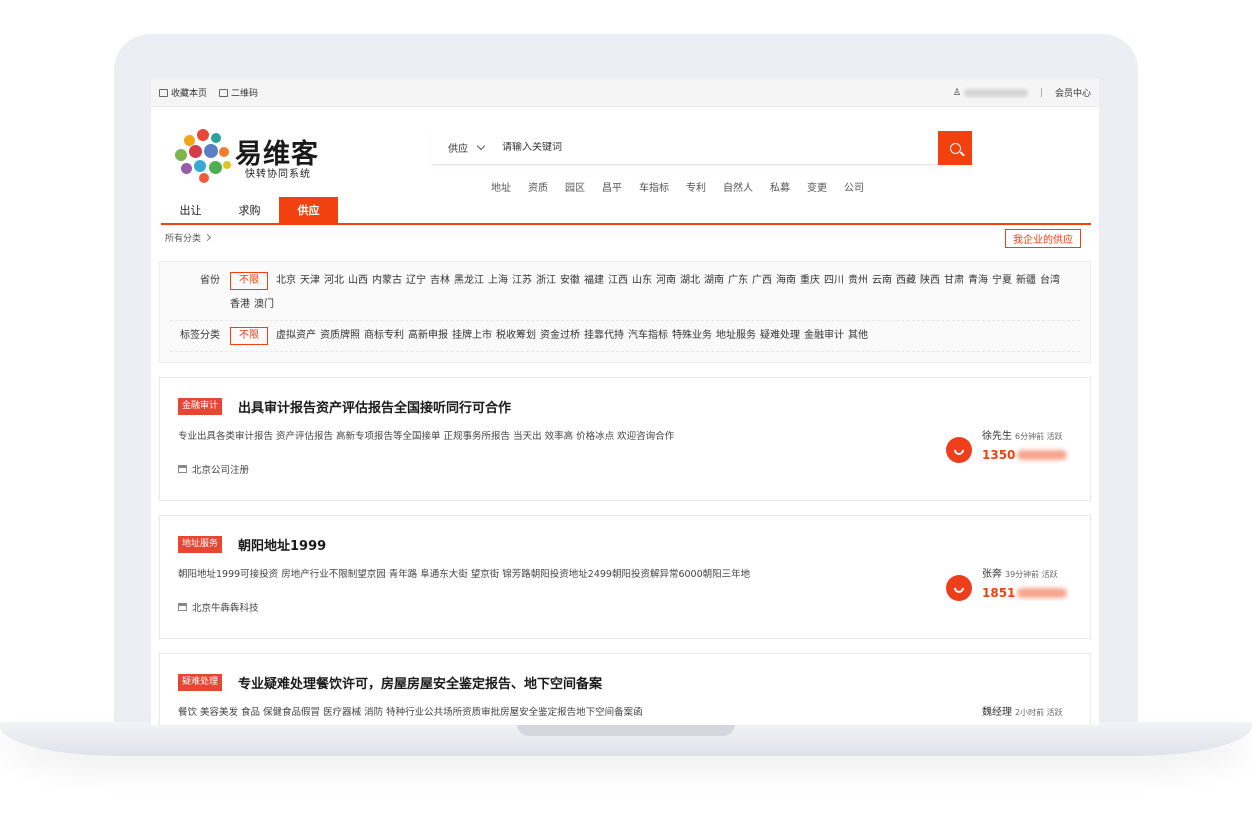  What do you see at coordinates (249, 336) in the screenshot?
I see `tag-option-unlimited: 不限` at bounding box center [249, 336].